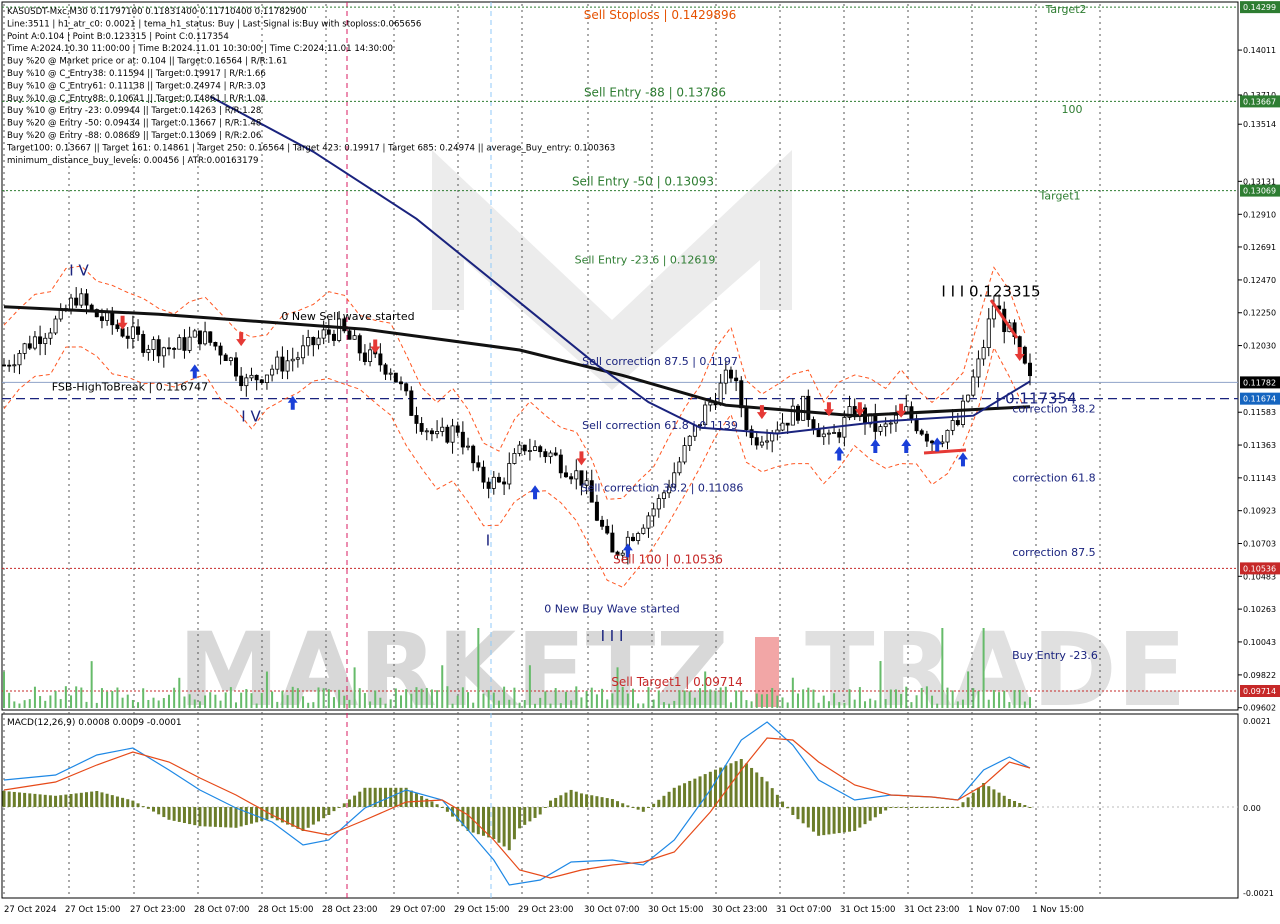 The image size is (1280, 924). Describe the element at coordinates (612, 609) in the screenshot. I see `annotation-label: 0 New Buy Wave started` at that location.